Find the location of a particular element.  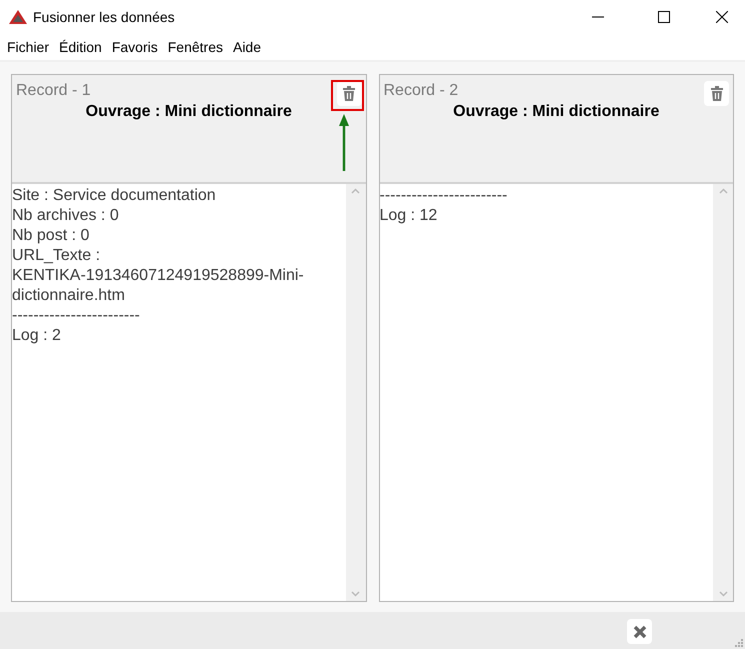

app-logo-icon is located at coordinates (18, 17).